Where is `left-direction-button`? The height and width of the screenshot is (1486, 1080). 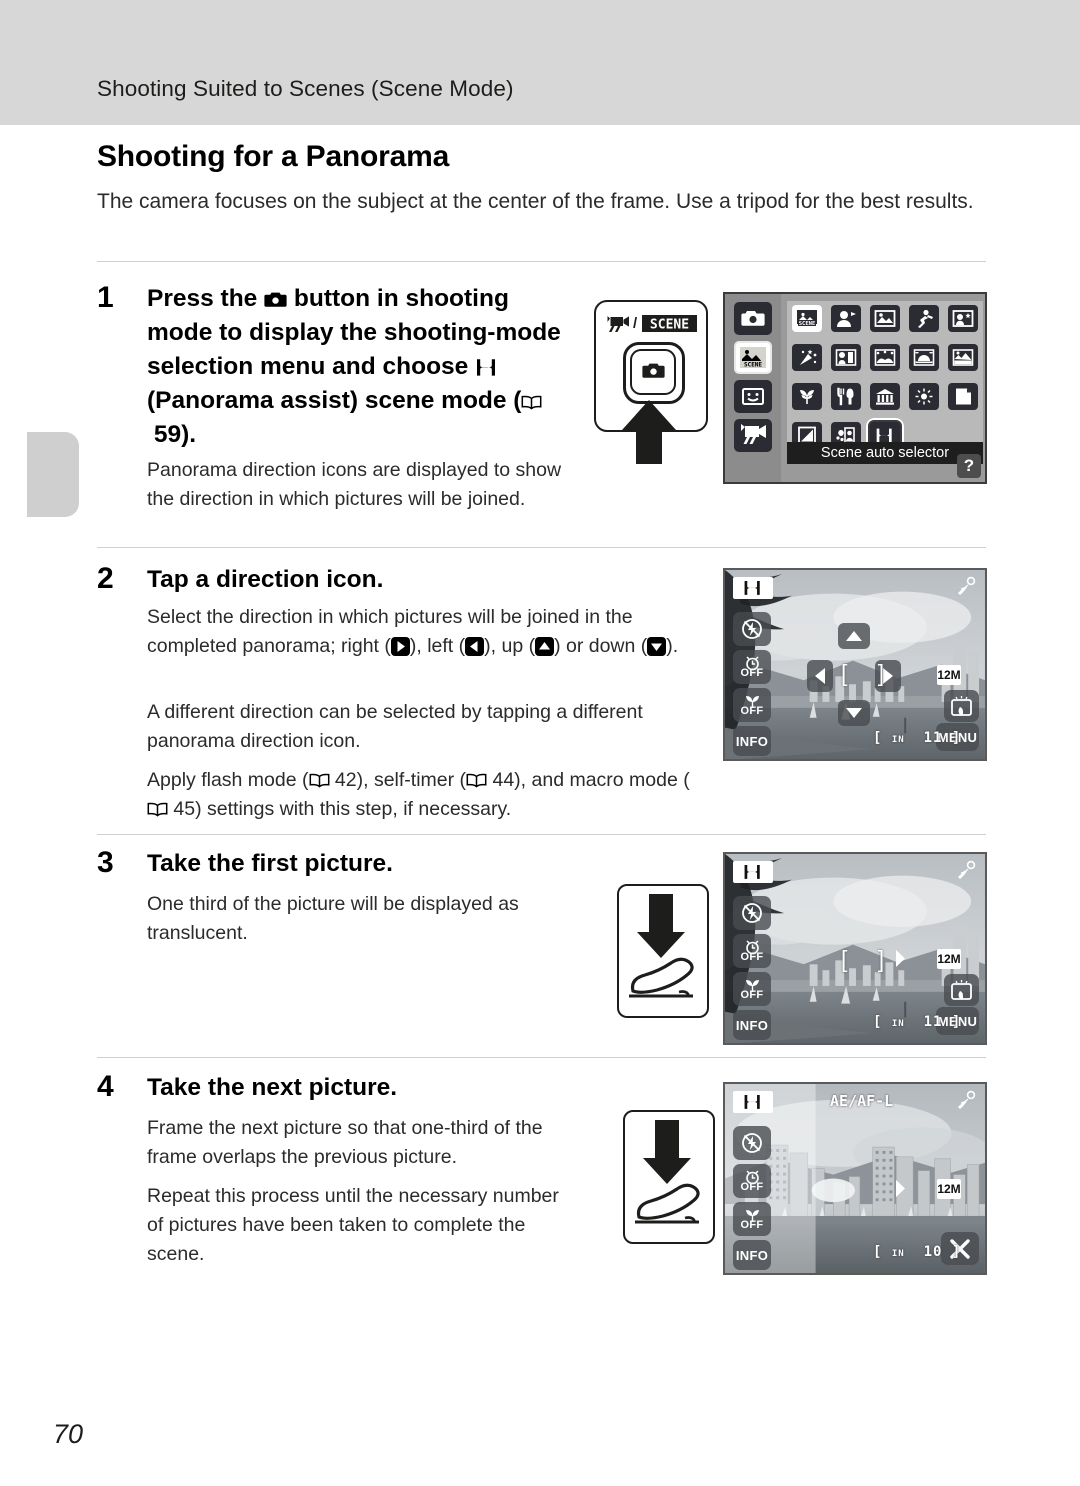
left-direction-button is located at coordinates (820, 676).